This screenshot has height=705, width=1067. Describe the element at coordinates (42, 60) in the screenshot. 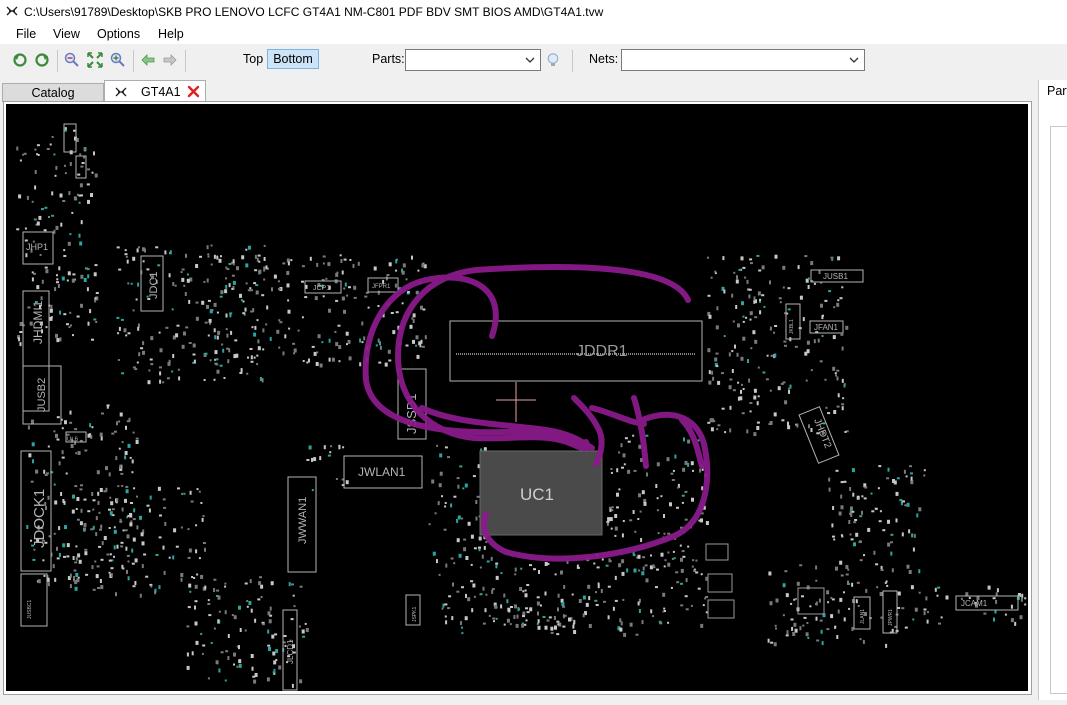

I see `rotate-right-icon` at that location.